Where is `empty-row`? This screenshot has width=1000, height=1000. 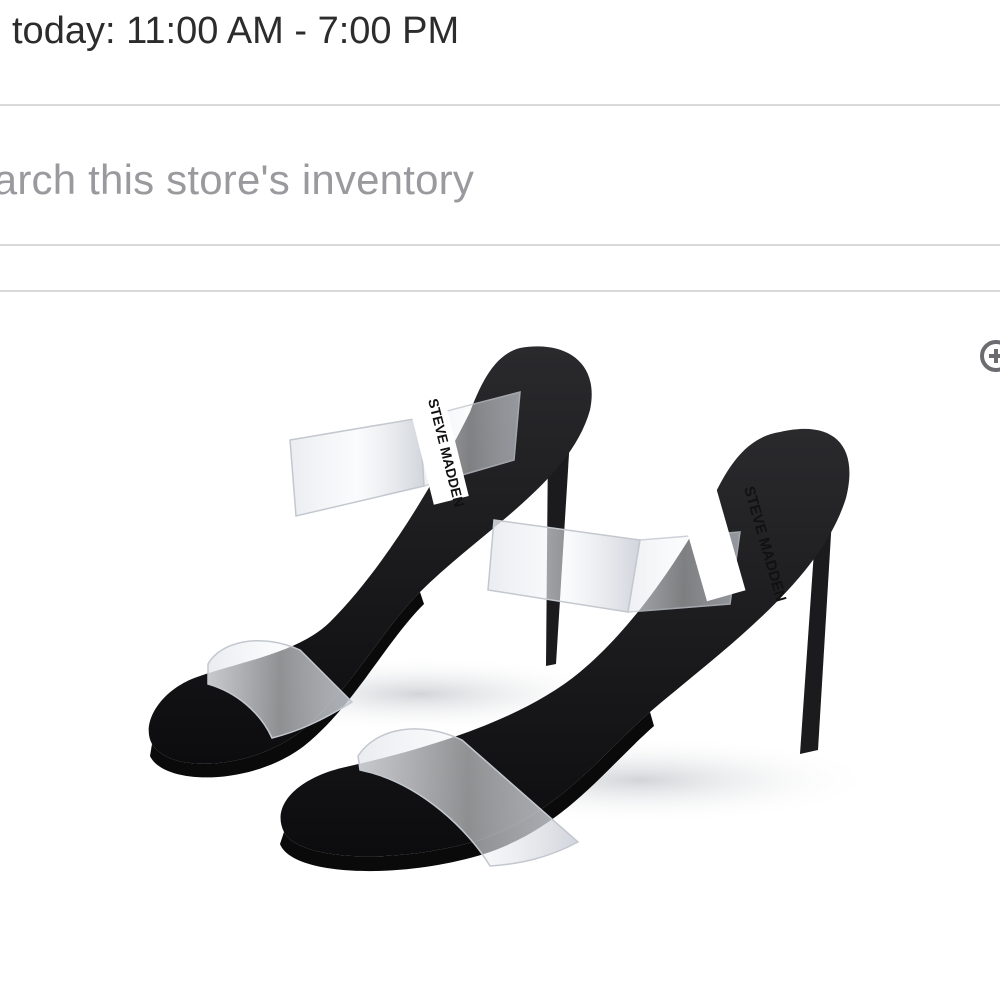 empty-row is located at coordinates (500, 268).